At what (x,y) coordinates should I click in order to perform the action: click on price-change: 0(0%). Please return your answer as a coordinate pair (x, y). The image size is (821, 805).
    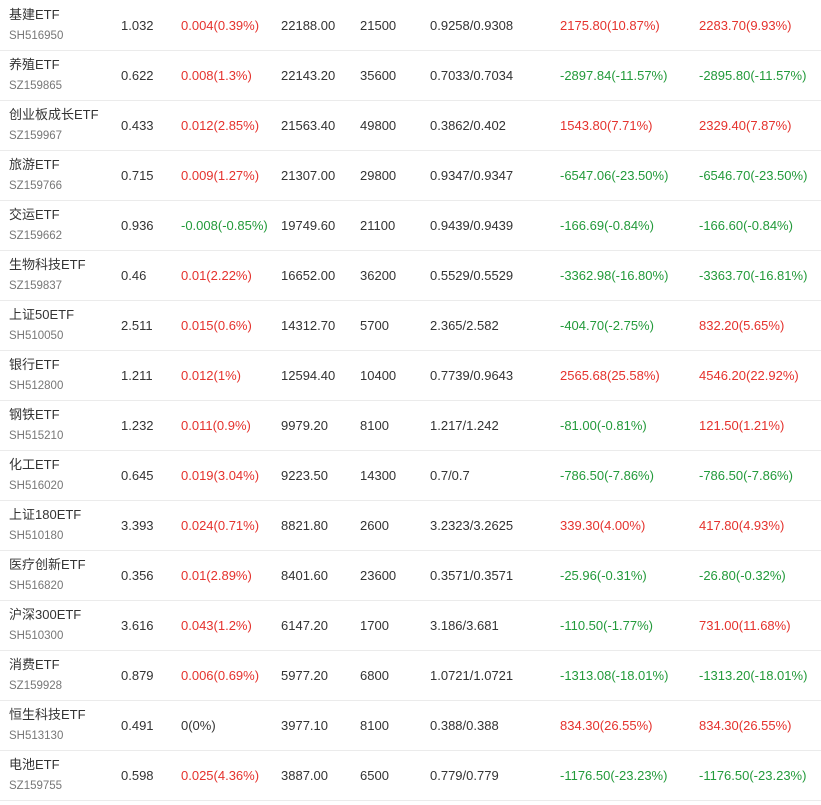
    Looking at the image, I should click on (198, 725).